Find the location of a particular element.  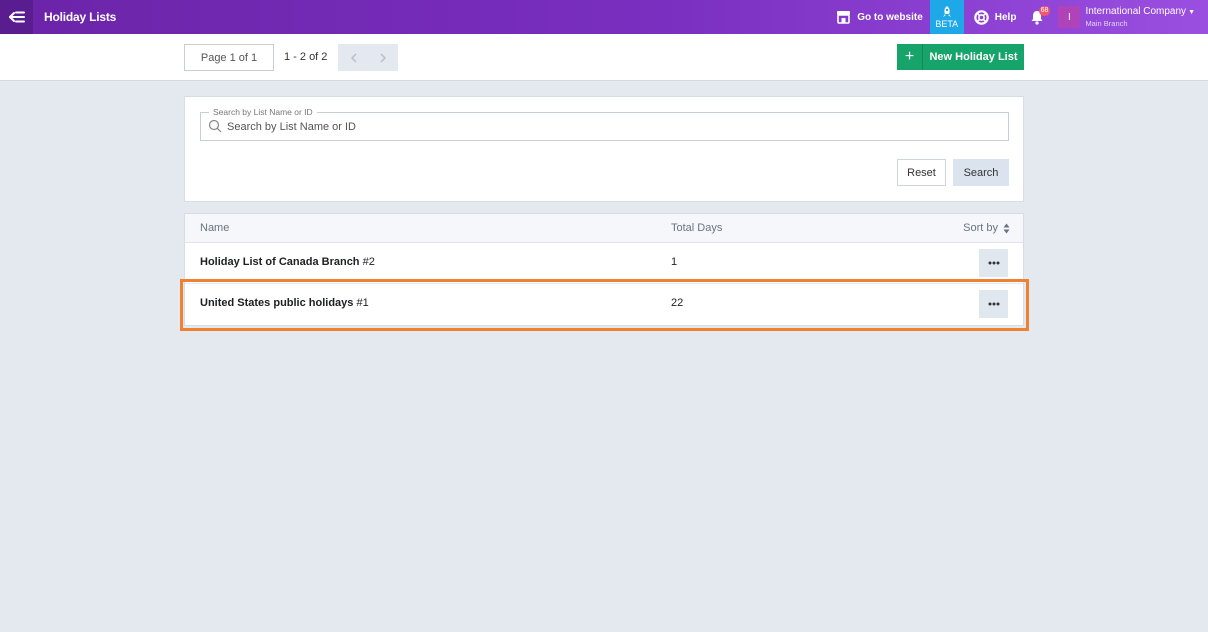

holiday-list-total-days: 22 is located at coordinates (677, 303).